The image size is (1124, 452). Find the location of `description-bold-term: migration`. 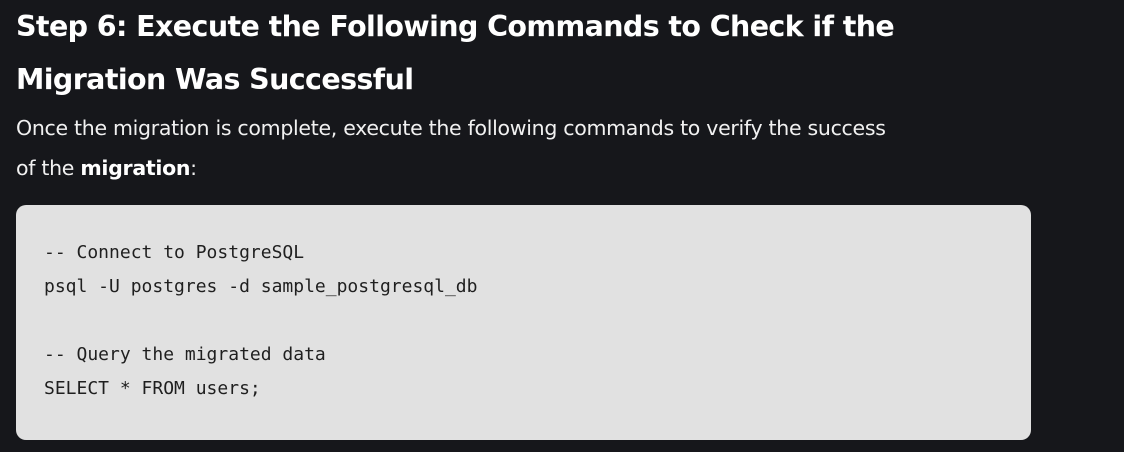

description-bold-term: migration is located at coordinates (135, 168).